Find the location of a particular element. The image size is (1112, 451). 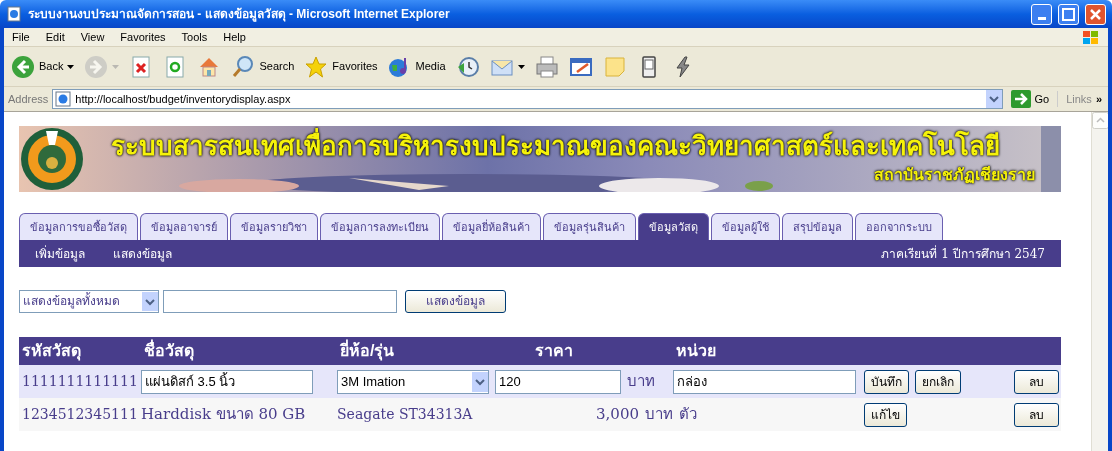

window-title: ระบบงานงบประมาณจัดการสอน - แสดงข้อมูลวัสดุ - Microsoft Internet Explorer is located at coordinates (239, 14).